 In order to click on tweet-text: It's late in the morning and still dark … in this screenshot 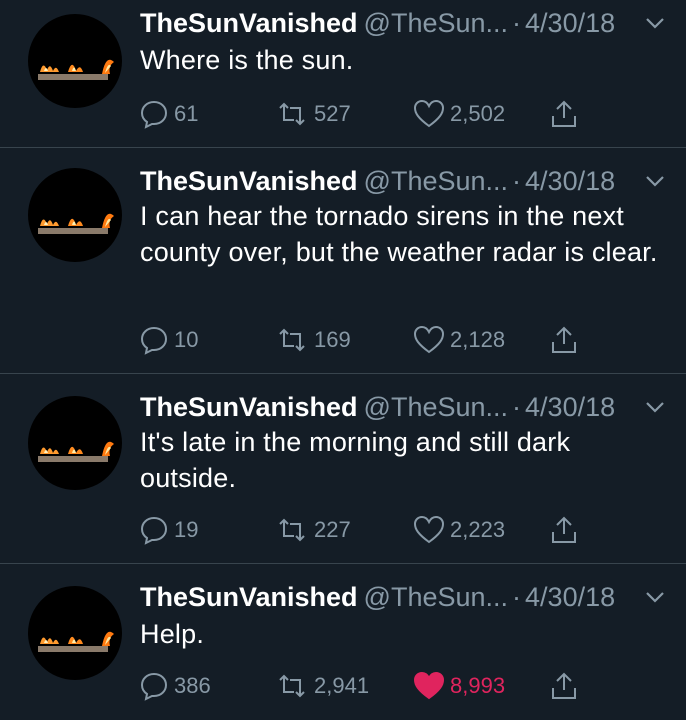, I will do `click(355, 460)`.